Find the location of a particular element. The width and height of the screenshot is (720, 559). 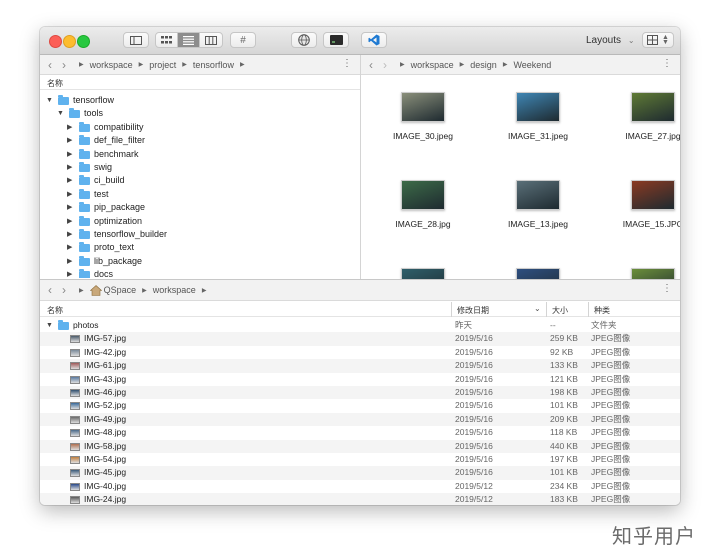

tree-item: ▶ tensorflow_builder is located at coordinates (200, 234).